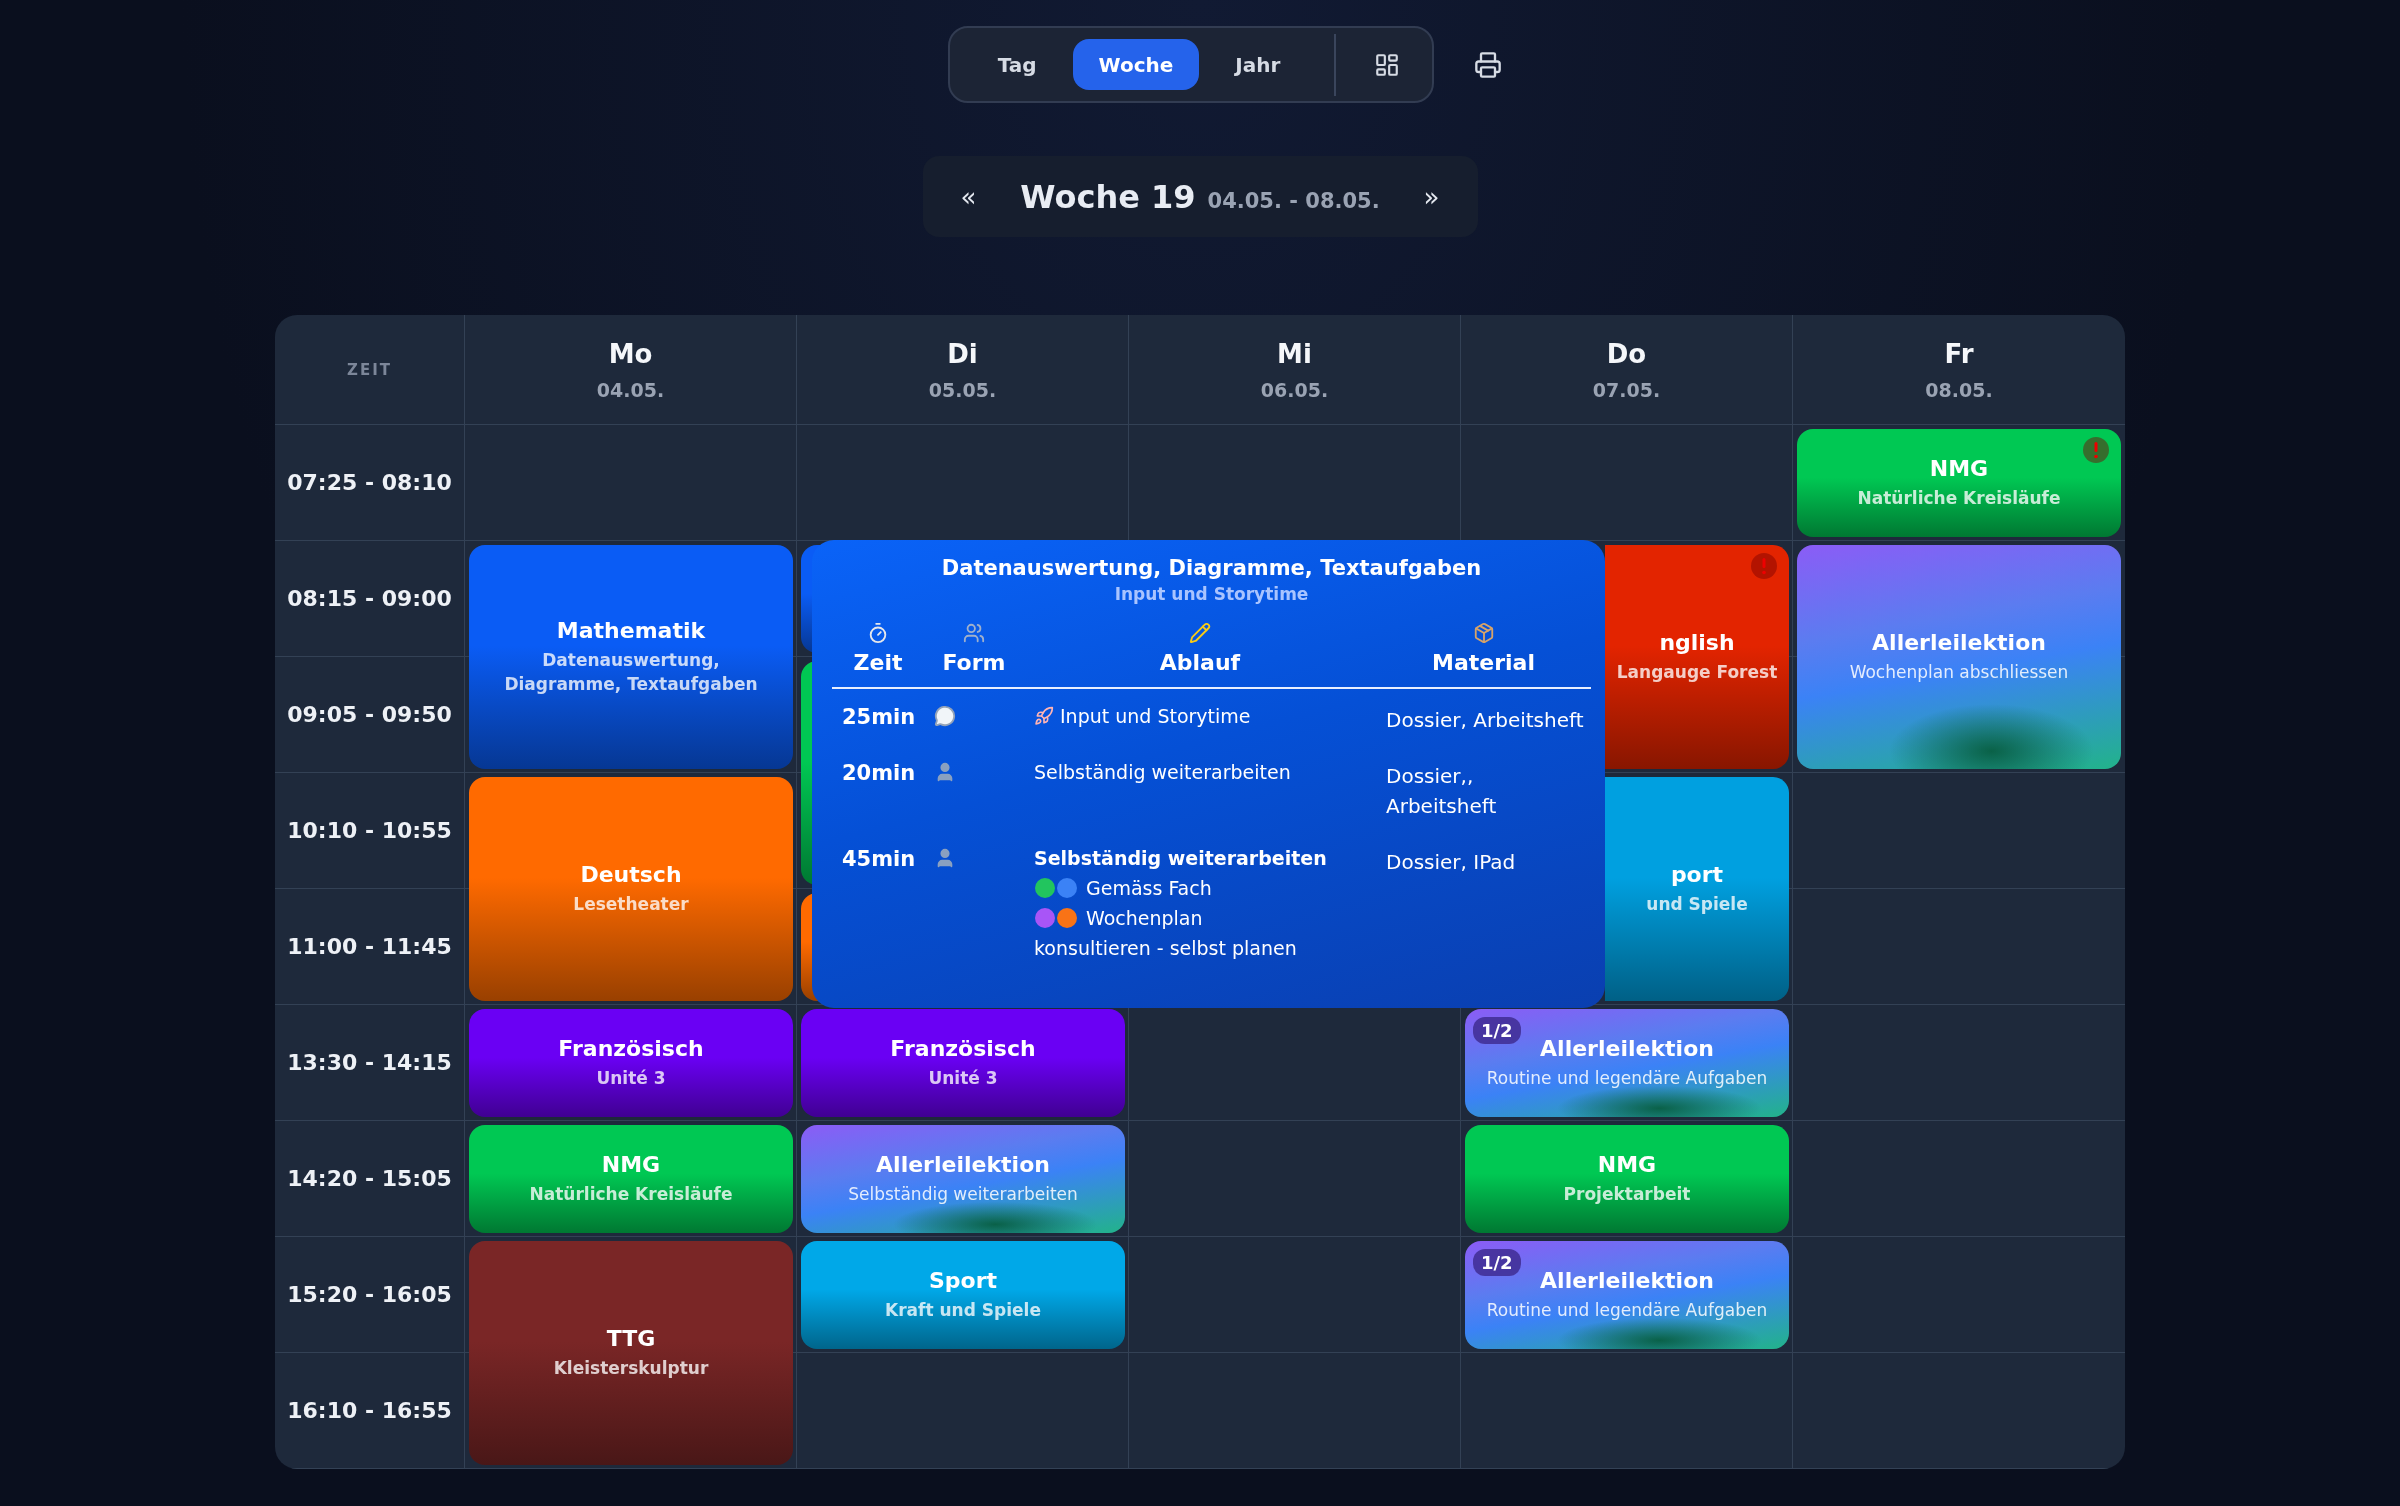  What do you see at coordinates (879, 773) in the screenshot?
I see `duration-text: 20min` at bounding box center [879, 773].